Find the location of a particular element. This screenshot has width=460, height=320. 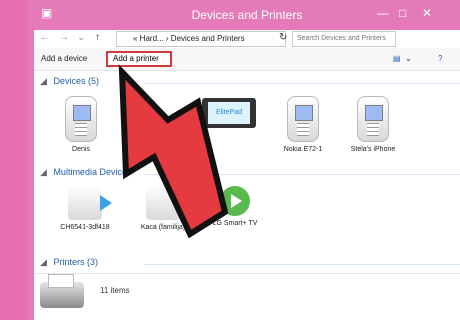

search-input: Search Devices and Printers is located at coordinates (344, 39).